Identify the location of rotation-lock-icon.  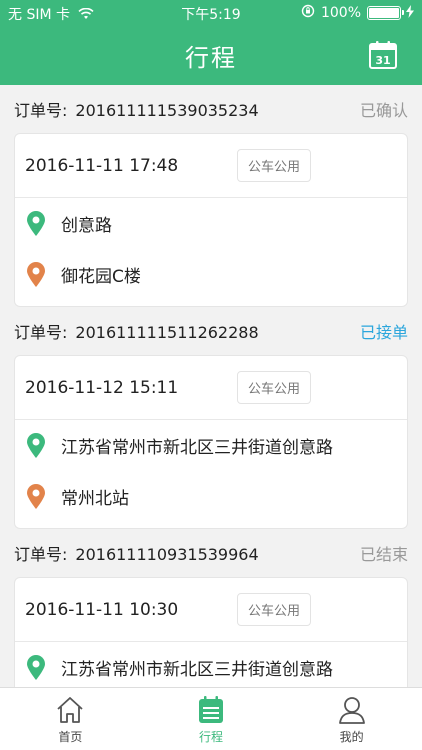
(311, 13).